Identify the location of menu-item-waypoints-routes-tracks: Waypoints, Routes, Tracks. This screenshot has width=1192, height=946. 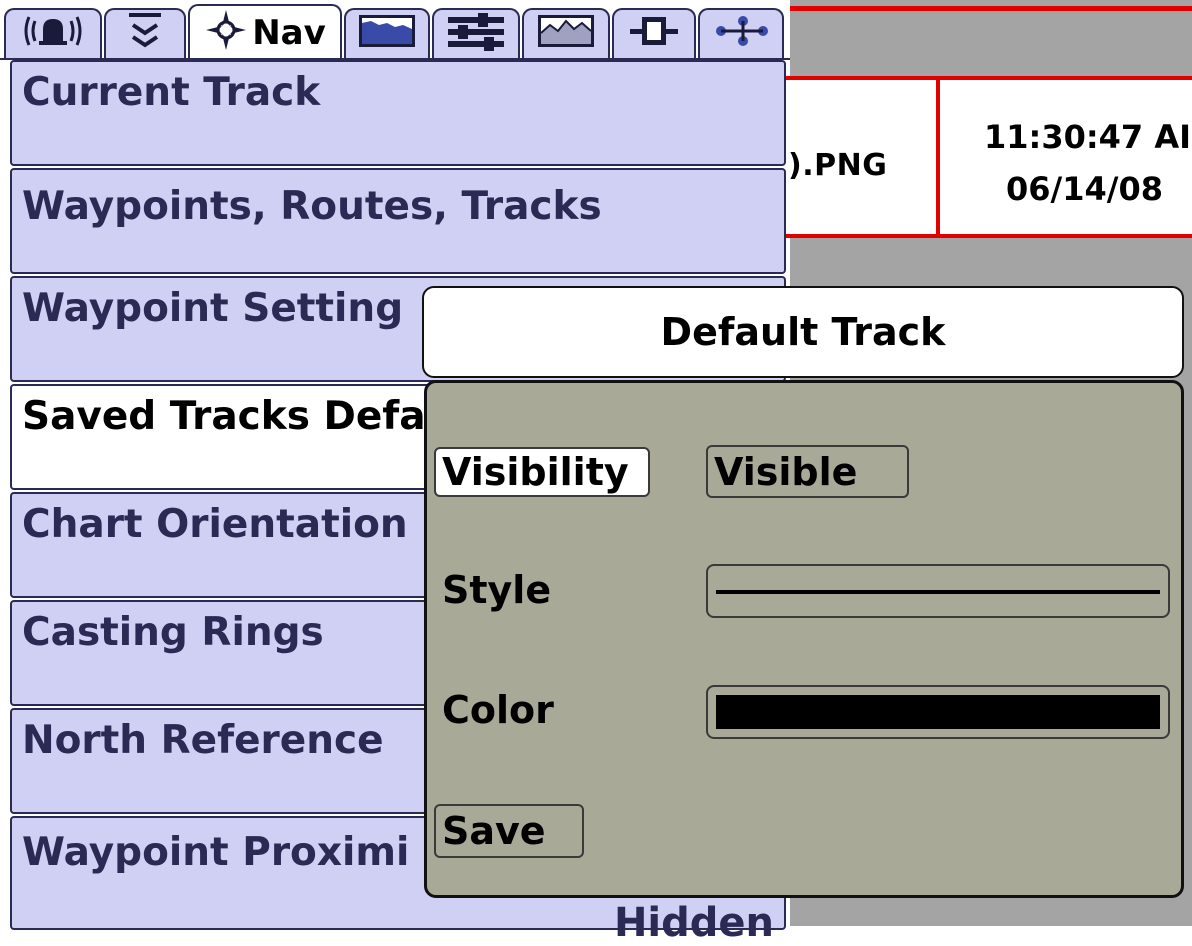
(398, 221).